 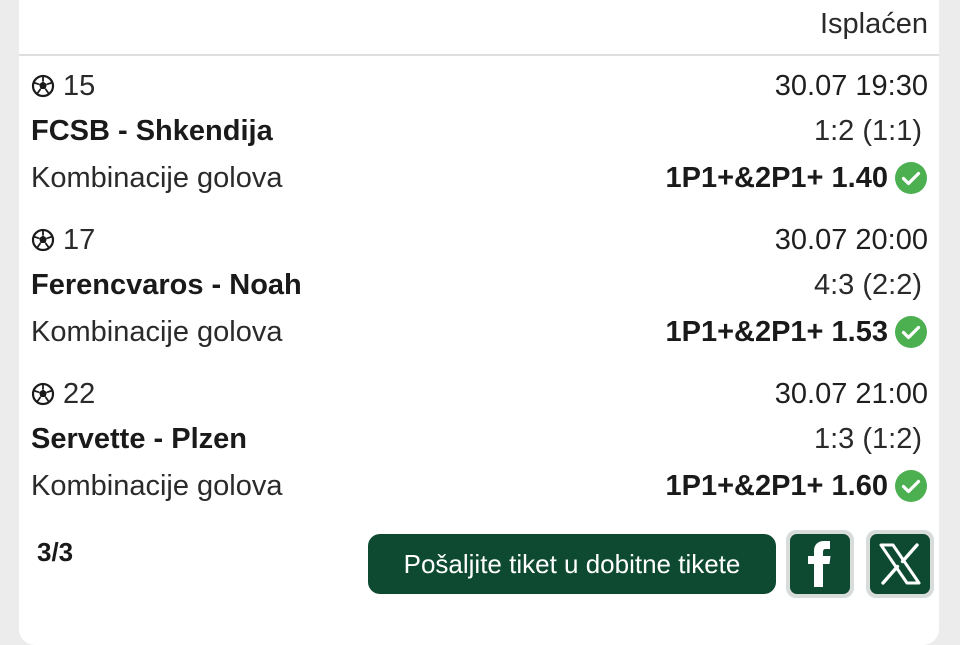 I want to click on pick-odds: 1P1+&2P1+ 1.53, so click(x=776, y=331).